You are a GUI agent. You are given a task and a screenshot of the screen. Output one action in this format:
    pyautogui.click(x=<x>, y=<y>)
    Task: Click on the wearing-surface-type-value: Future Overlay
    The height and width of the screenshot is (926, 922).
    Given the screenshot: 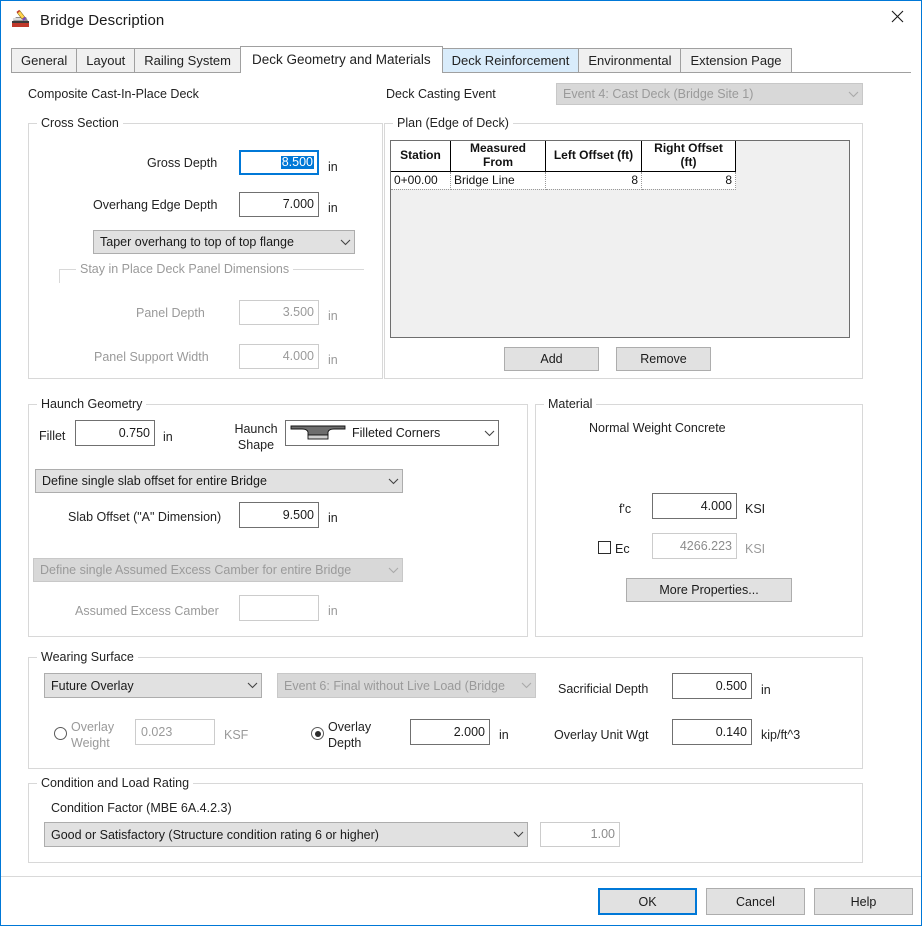 What is the action you would take?
    pyautogui.click(x=92, y=685)
    